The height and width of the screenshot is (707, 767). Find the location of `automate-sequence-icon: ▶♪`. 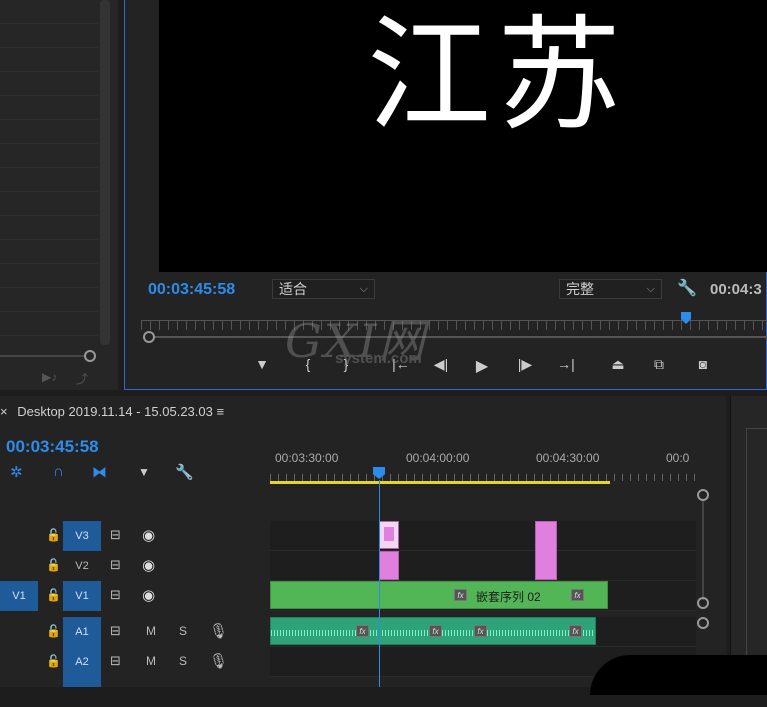

automate-sequence-icon: ▶♪ is located at coordinates (49, 377).